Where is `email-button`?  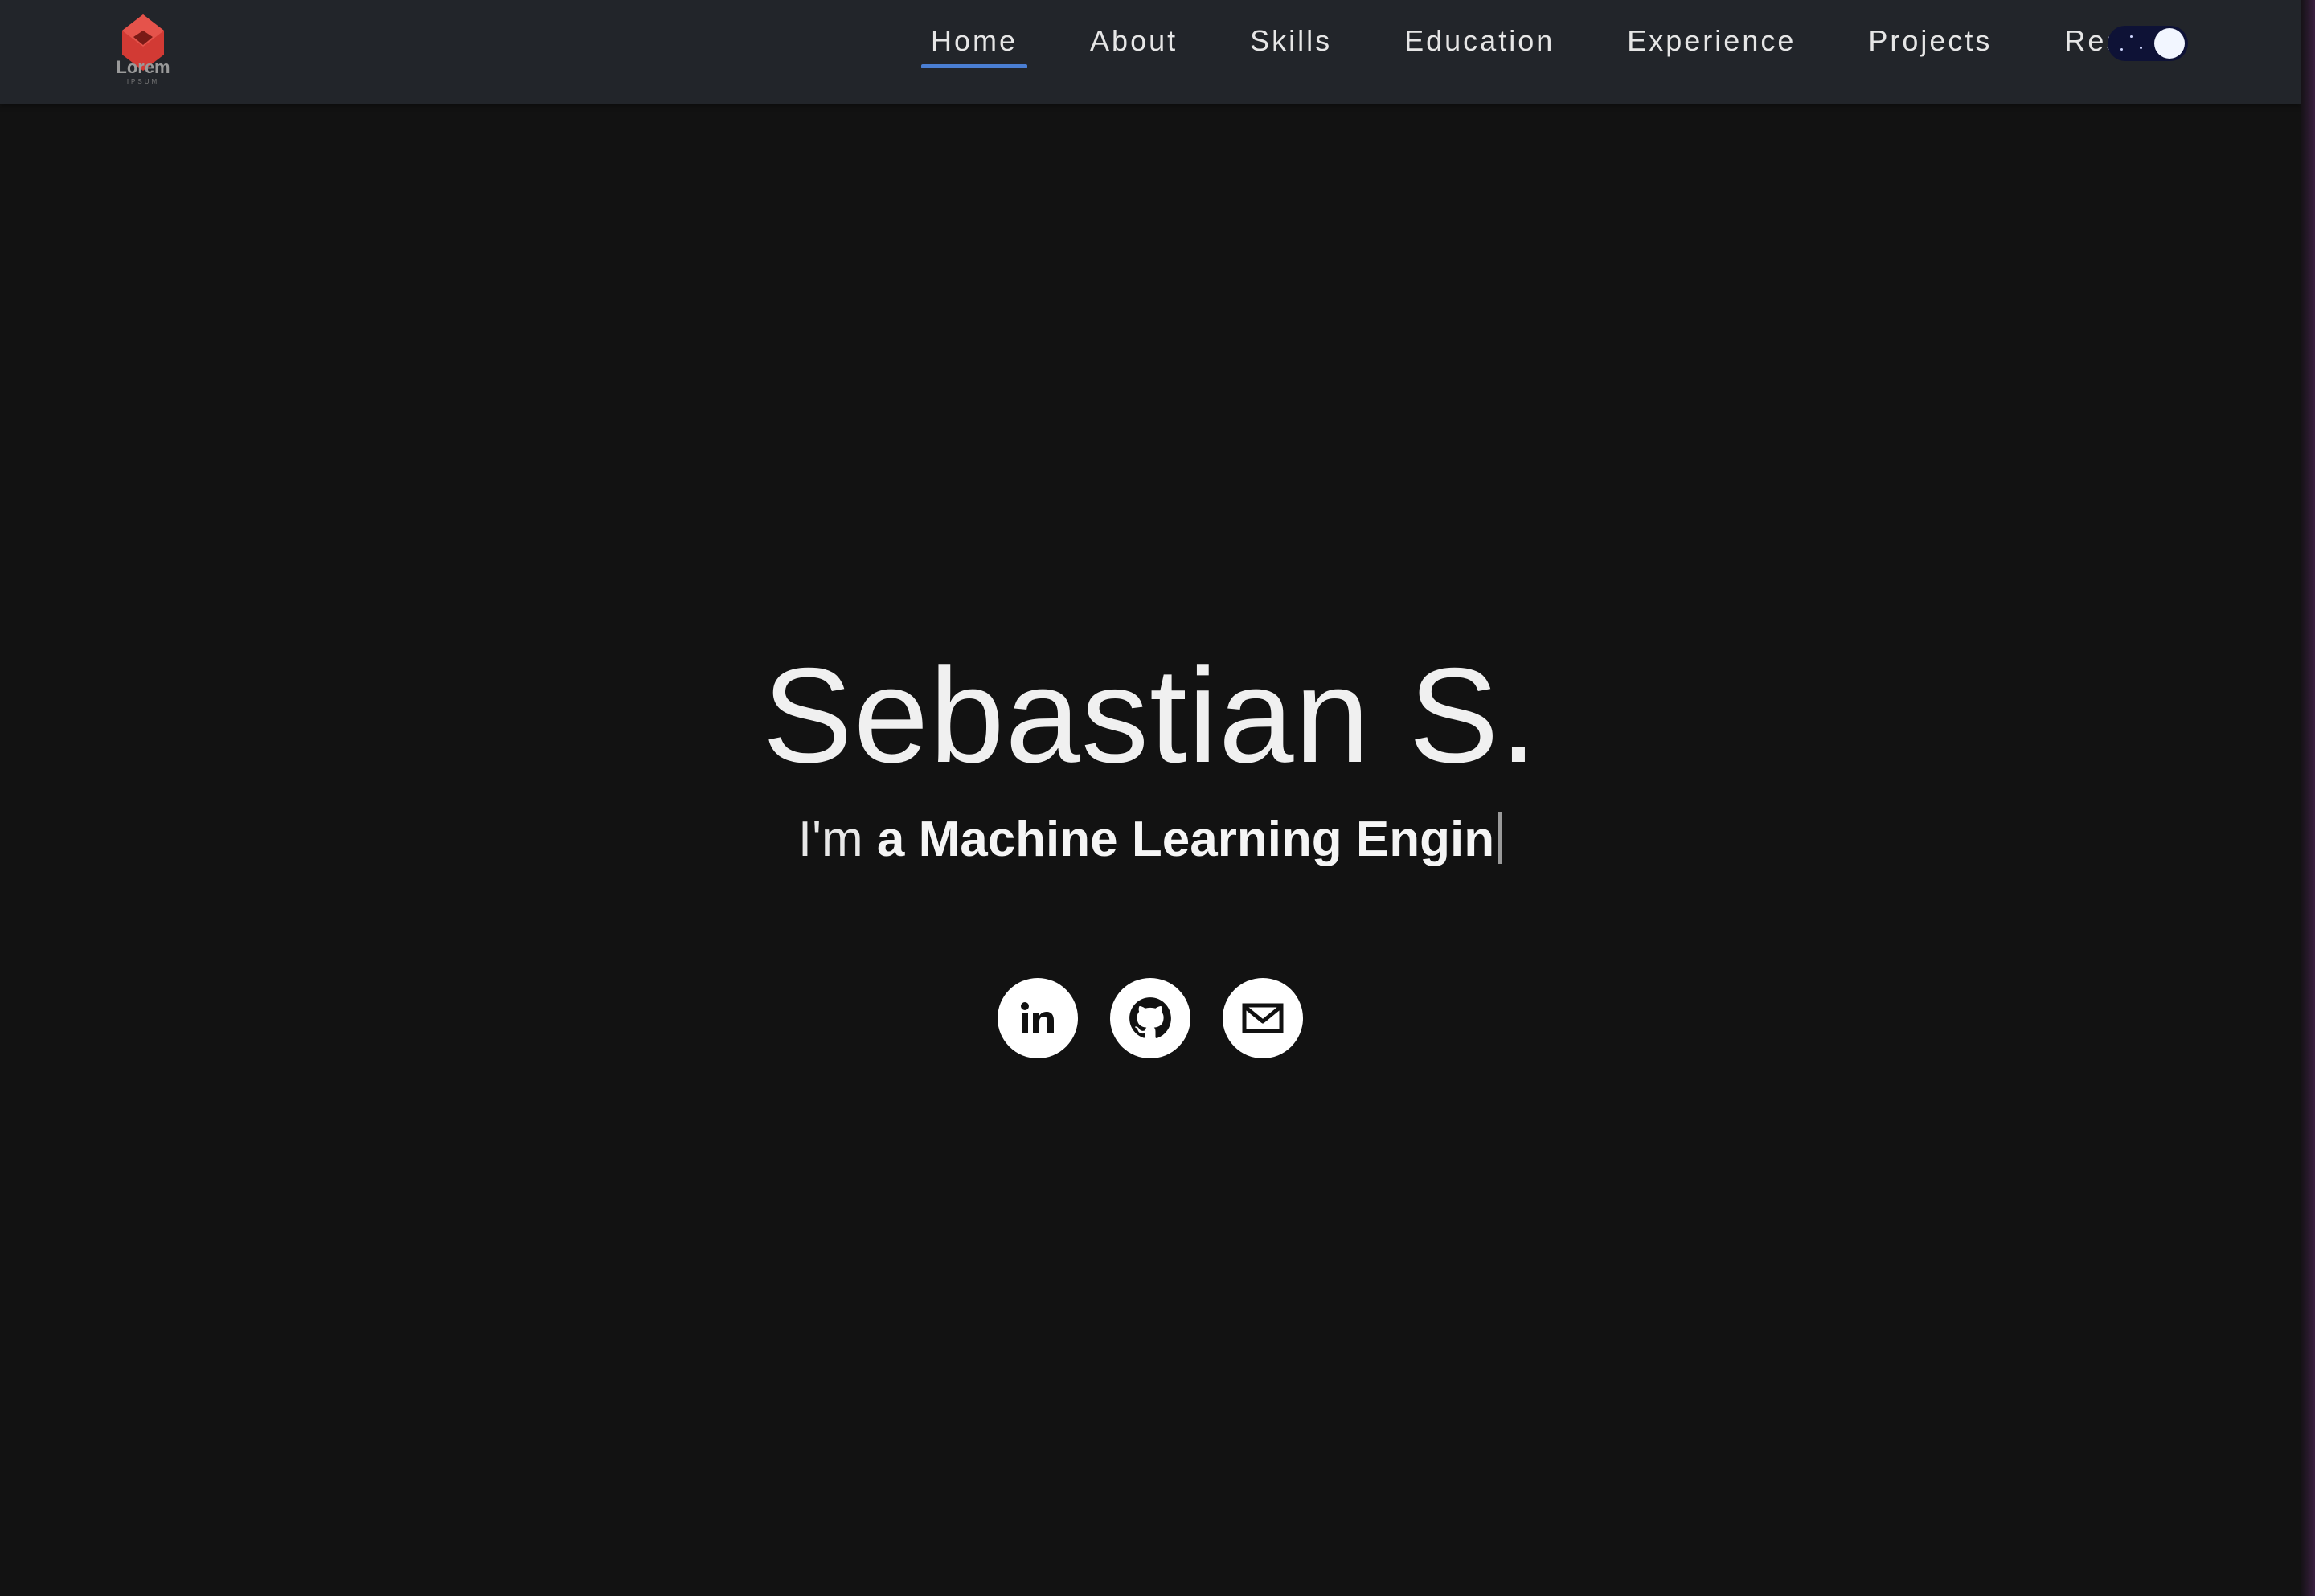
email-button is located at coordinates (1263, 1018).